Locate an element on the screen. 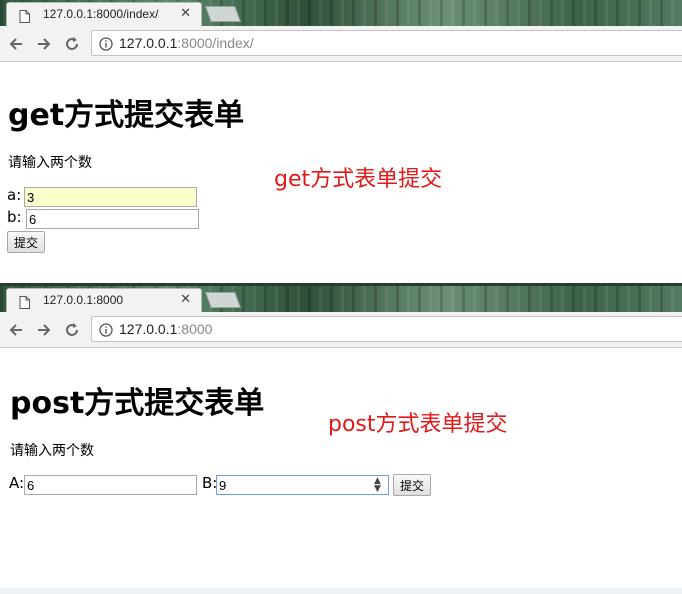 The width and height of the screenshot is (682, 594). browser-tab: 127.0.0.1:8000 ✕ is located at coordinates (104, 300).